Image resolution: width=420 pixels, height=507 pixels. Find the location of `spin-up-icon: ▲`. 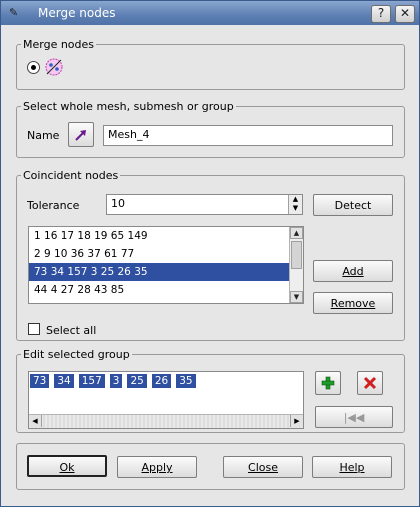

spin-up-icon: ▲ is located at coordinates (295, 199).